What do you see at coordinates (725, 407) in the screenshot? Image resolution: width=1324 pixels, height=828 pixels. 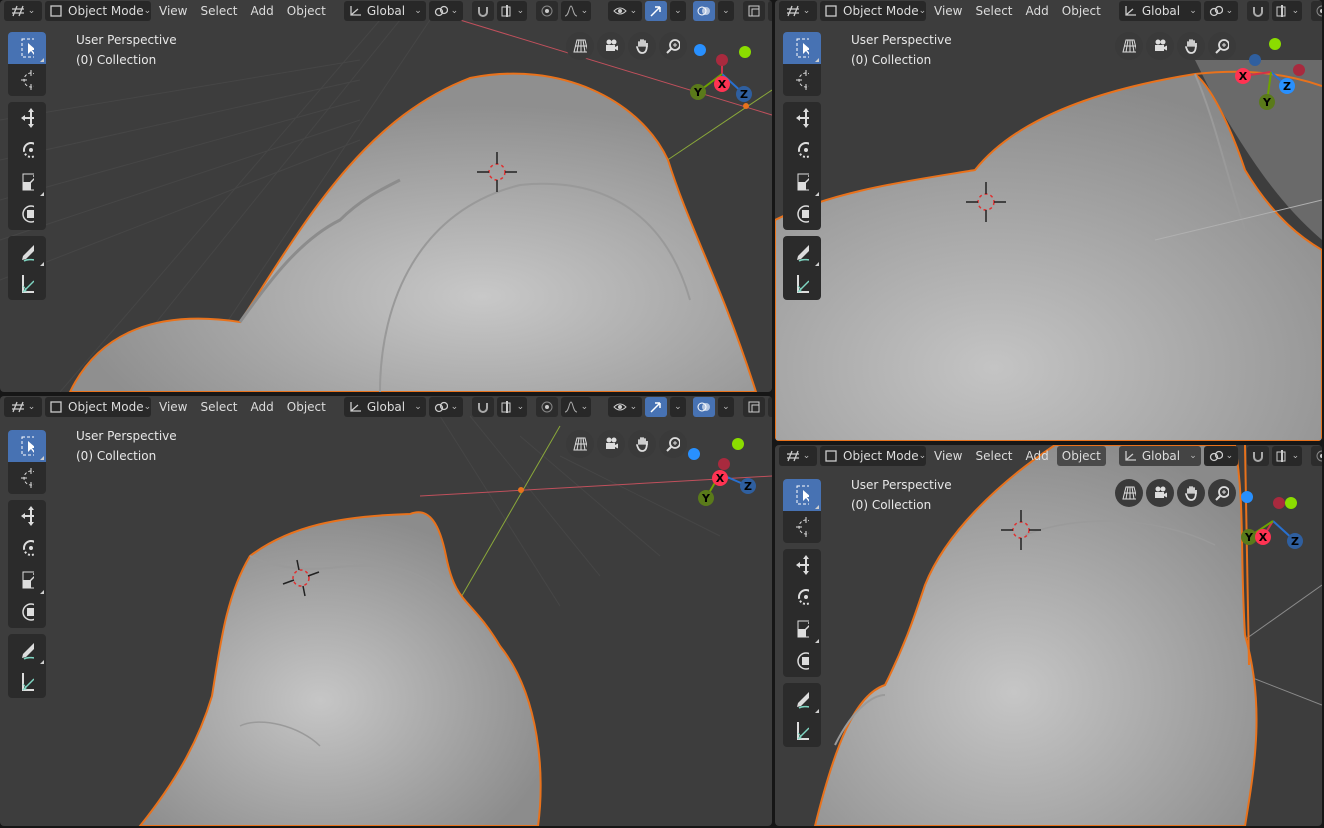 I see `overlays-dropdown: ⌄` at bounding box center [725, 407].